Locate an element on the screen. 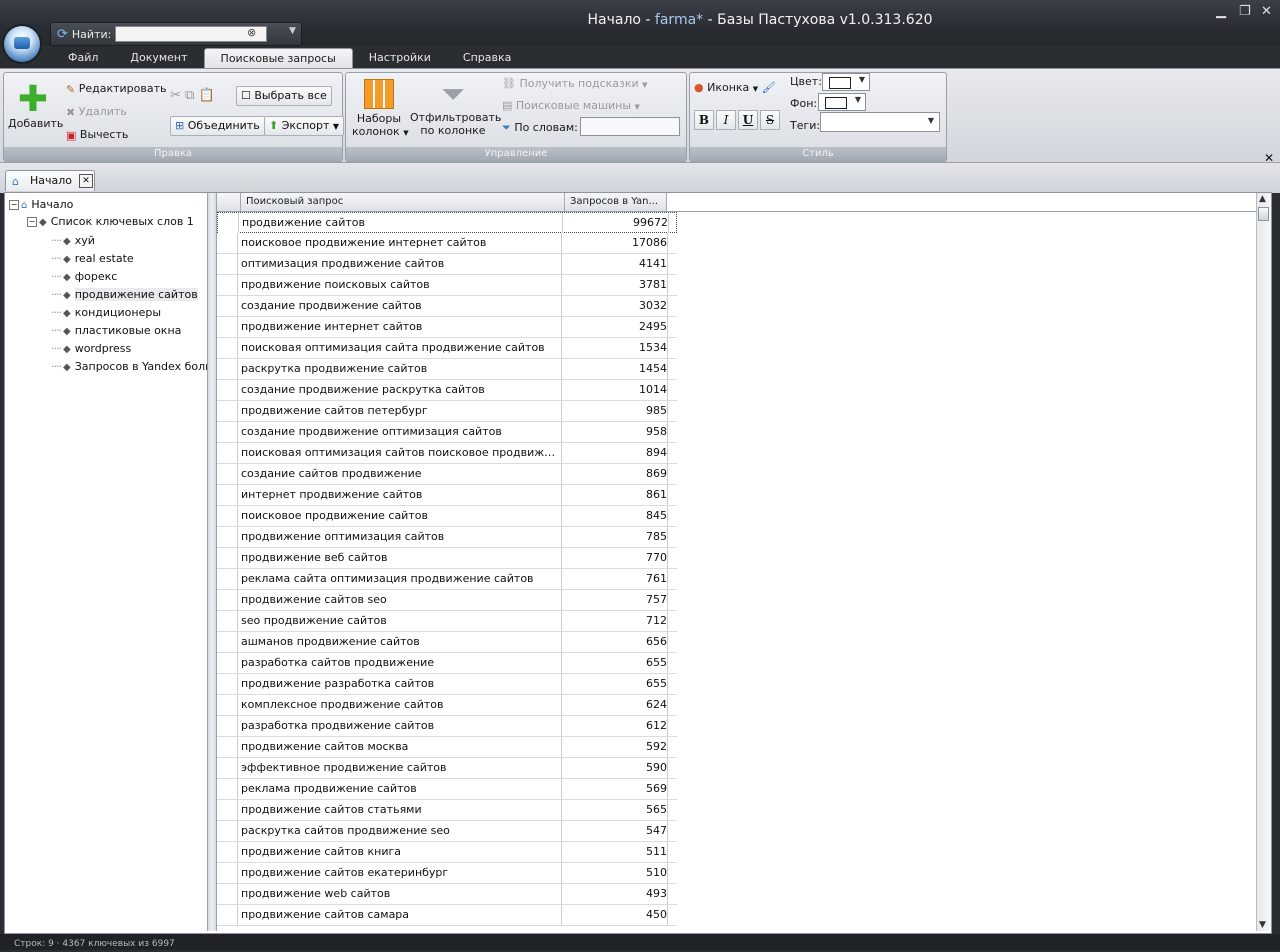  count-cell: 569 is located at coordinates (616, 789).